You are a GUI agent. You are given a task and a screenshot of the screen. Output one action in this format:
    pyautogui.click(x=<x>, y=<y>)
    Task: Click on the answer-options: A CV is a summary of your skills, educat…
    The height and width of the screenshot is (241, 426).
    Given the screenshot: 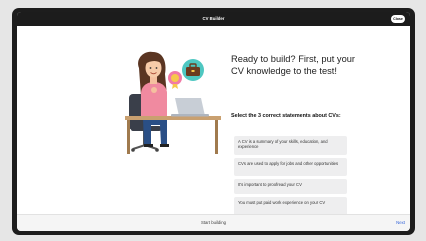 What is the action you would take?
    pyautogui.click(x=290, y=177)
    